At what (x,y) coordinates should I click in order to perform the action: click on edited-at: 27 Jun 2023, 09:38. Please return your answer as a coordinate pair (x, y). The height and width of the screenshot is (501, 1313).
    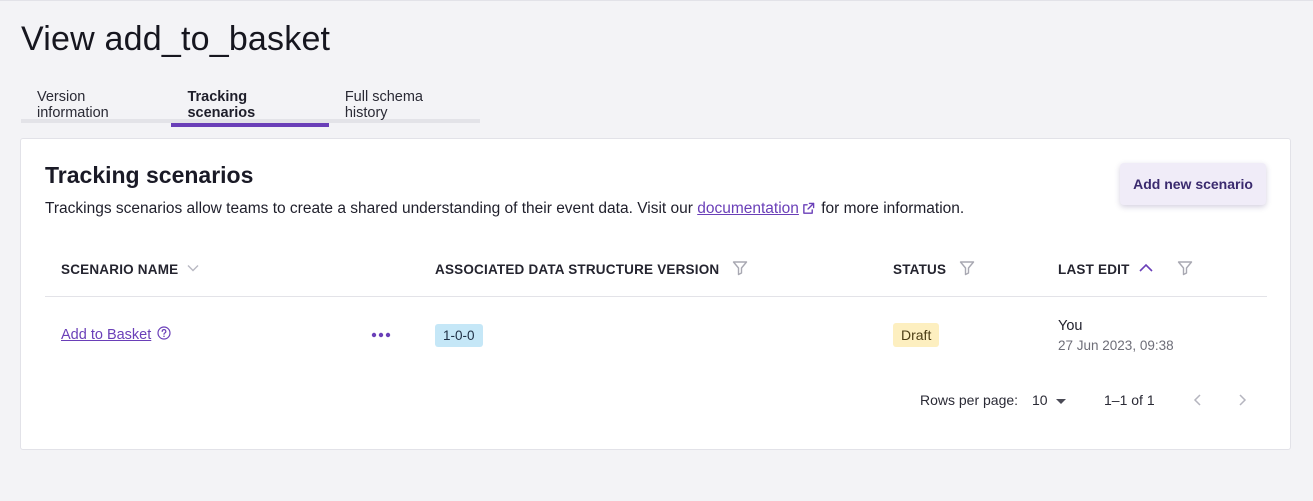
    Looking at the image, I should click on (1116, 345).